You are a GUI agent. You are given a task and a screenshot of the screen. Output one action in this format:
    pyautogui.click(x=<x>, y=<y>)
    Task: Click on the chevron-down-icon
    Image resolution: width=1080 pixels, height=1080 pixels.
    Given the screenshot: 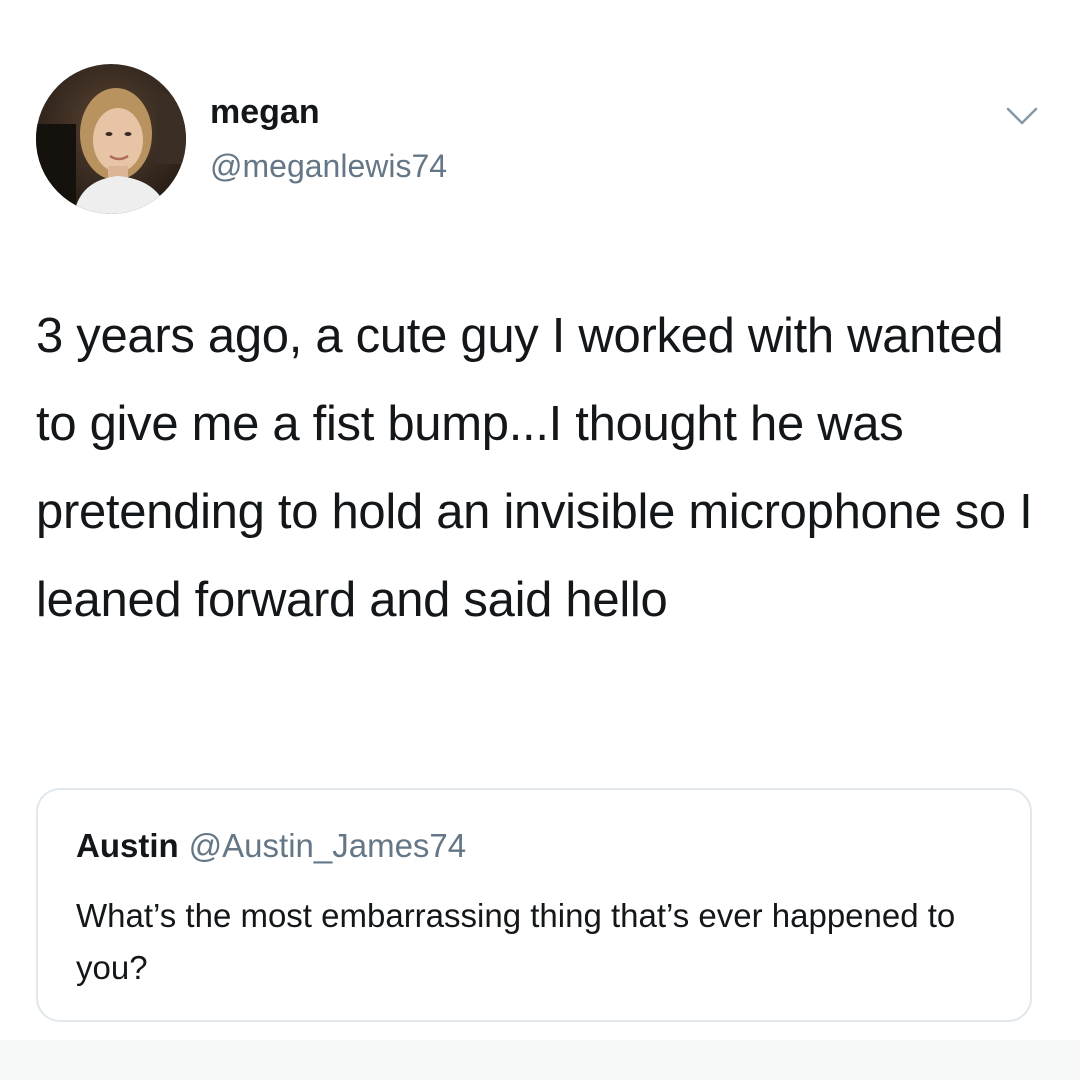 What is the action you would take?
    pyautogui.click(x=1022, y=116)
    